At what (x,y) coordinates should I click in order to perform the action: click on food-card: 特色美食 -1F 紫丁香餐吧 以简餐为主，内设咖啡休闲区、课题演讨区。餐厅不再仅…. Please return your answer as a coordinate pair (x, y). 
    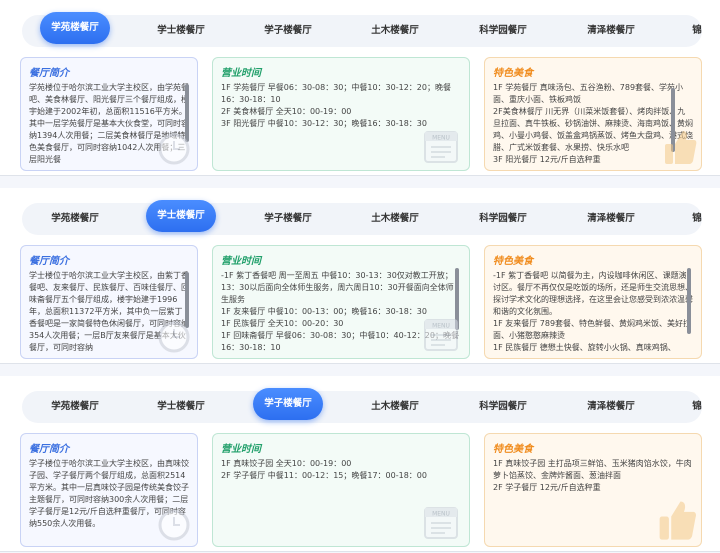
    Looking at the image, I should click on (593, 302).